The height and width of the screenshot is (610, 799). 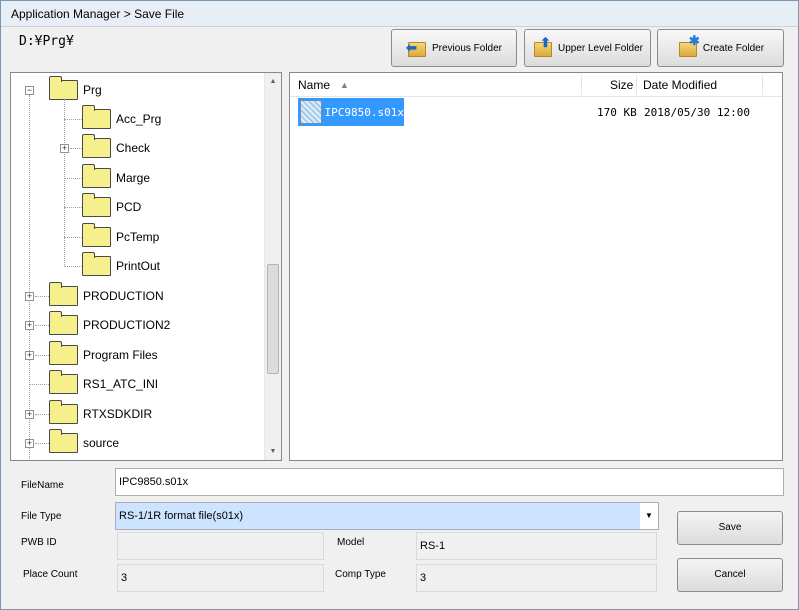 What do you see at coordinates (64, 148) in the screenshot?
I see `expand-check-toggle: +` at bounding box center [64, 148].